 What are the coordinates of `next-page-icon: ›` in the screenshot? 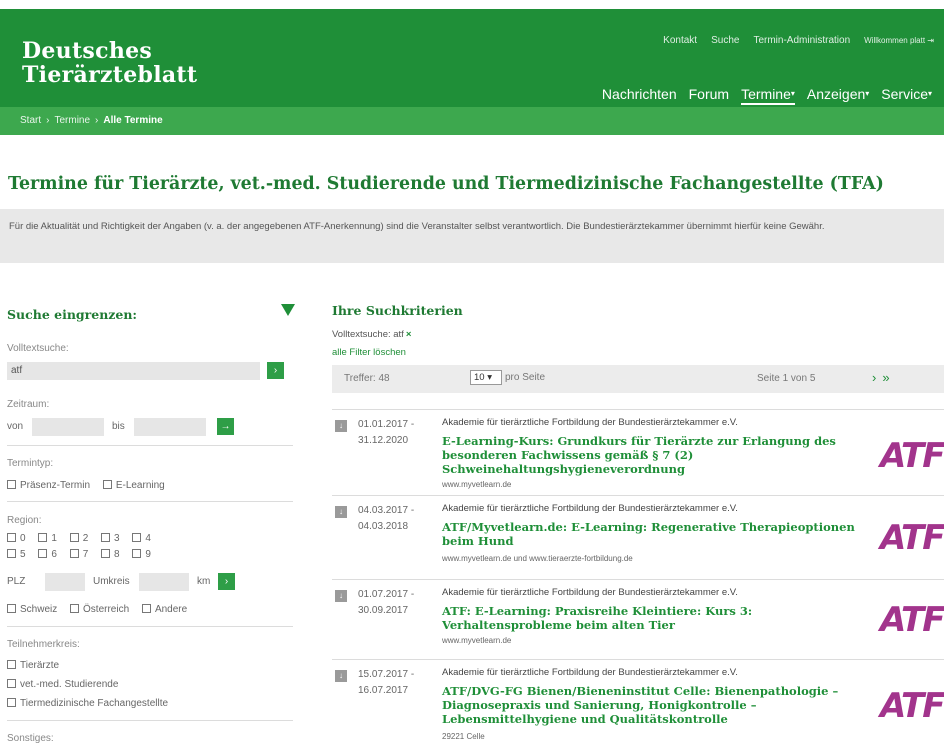 It's located at (877, 377).